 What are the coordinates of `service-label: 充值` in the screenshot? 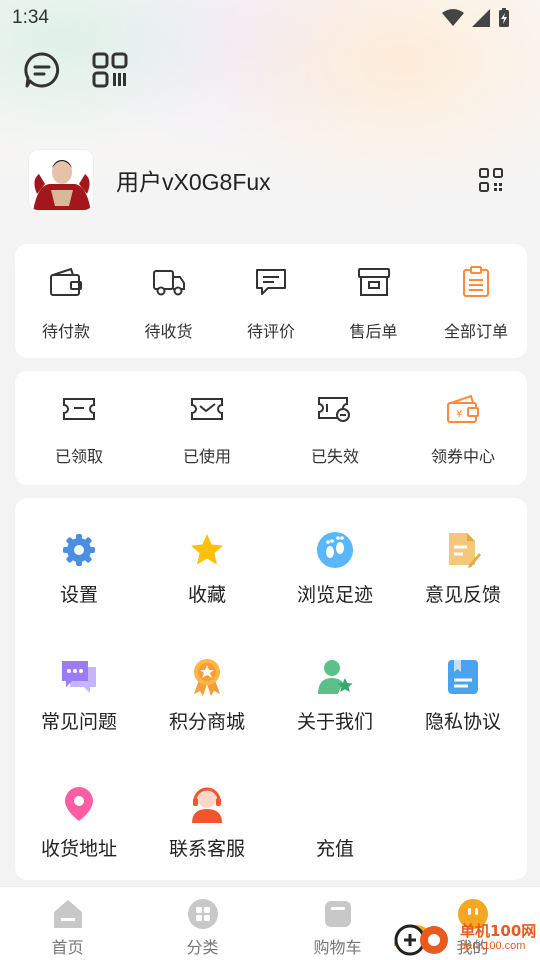 It's located at (334, 849).